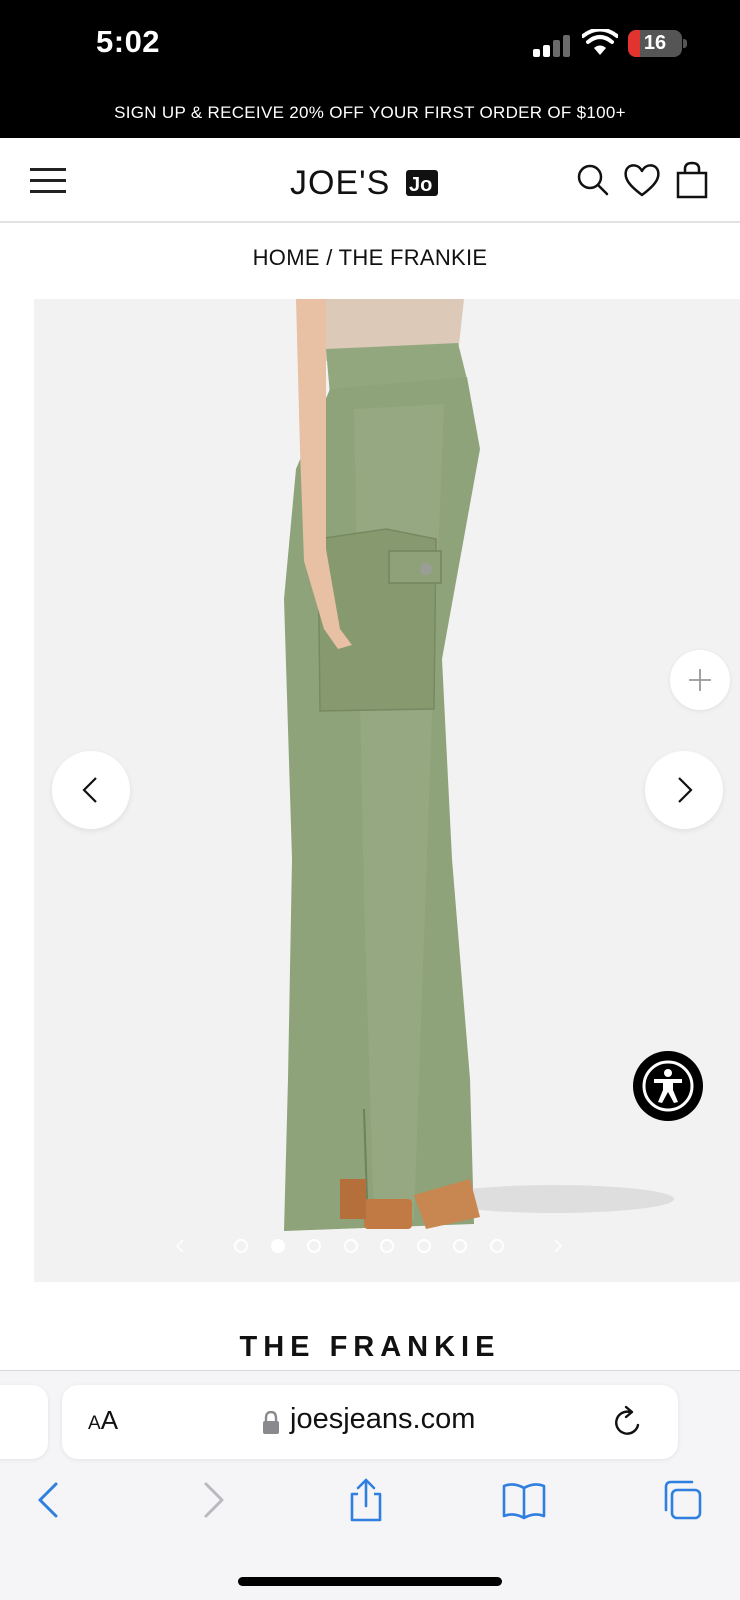  I want to click on bookmarks-icon, so click(524, 1500).